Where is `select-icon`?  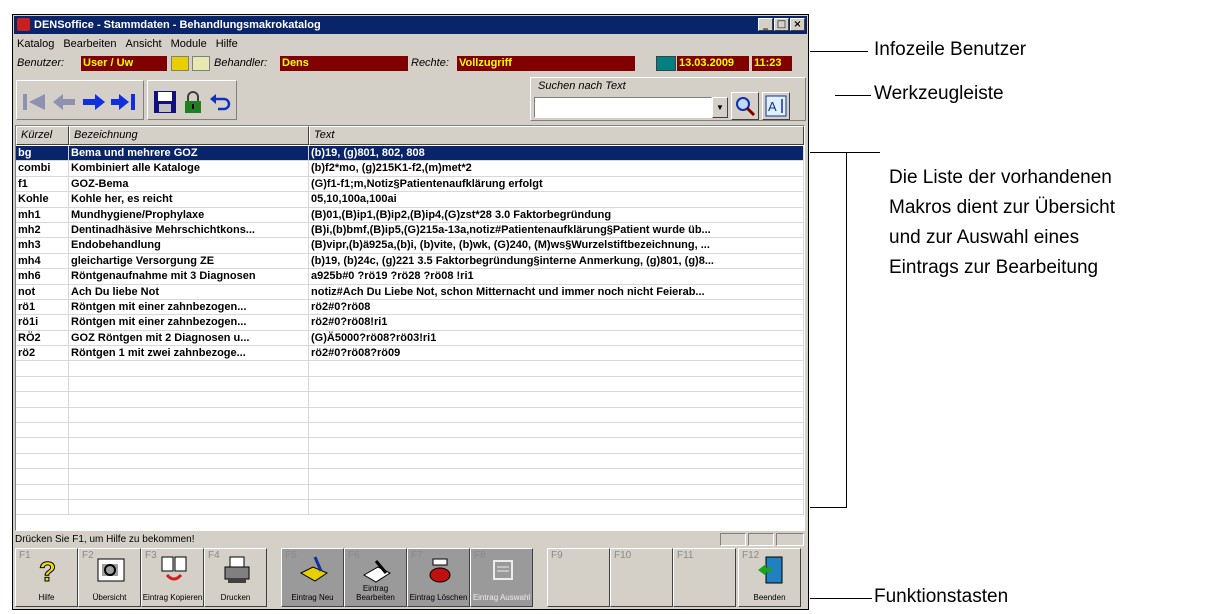
select-icon is located at coordinates (503, 570).